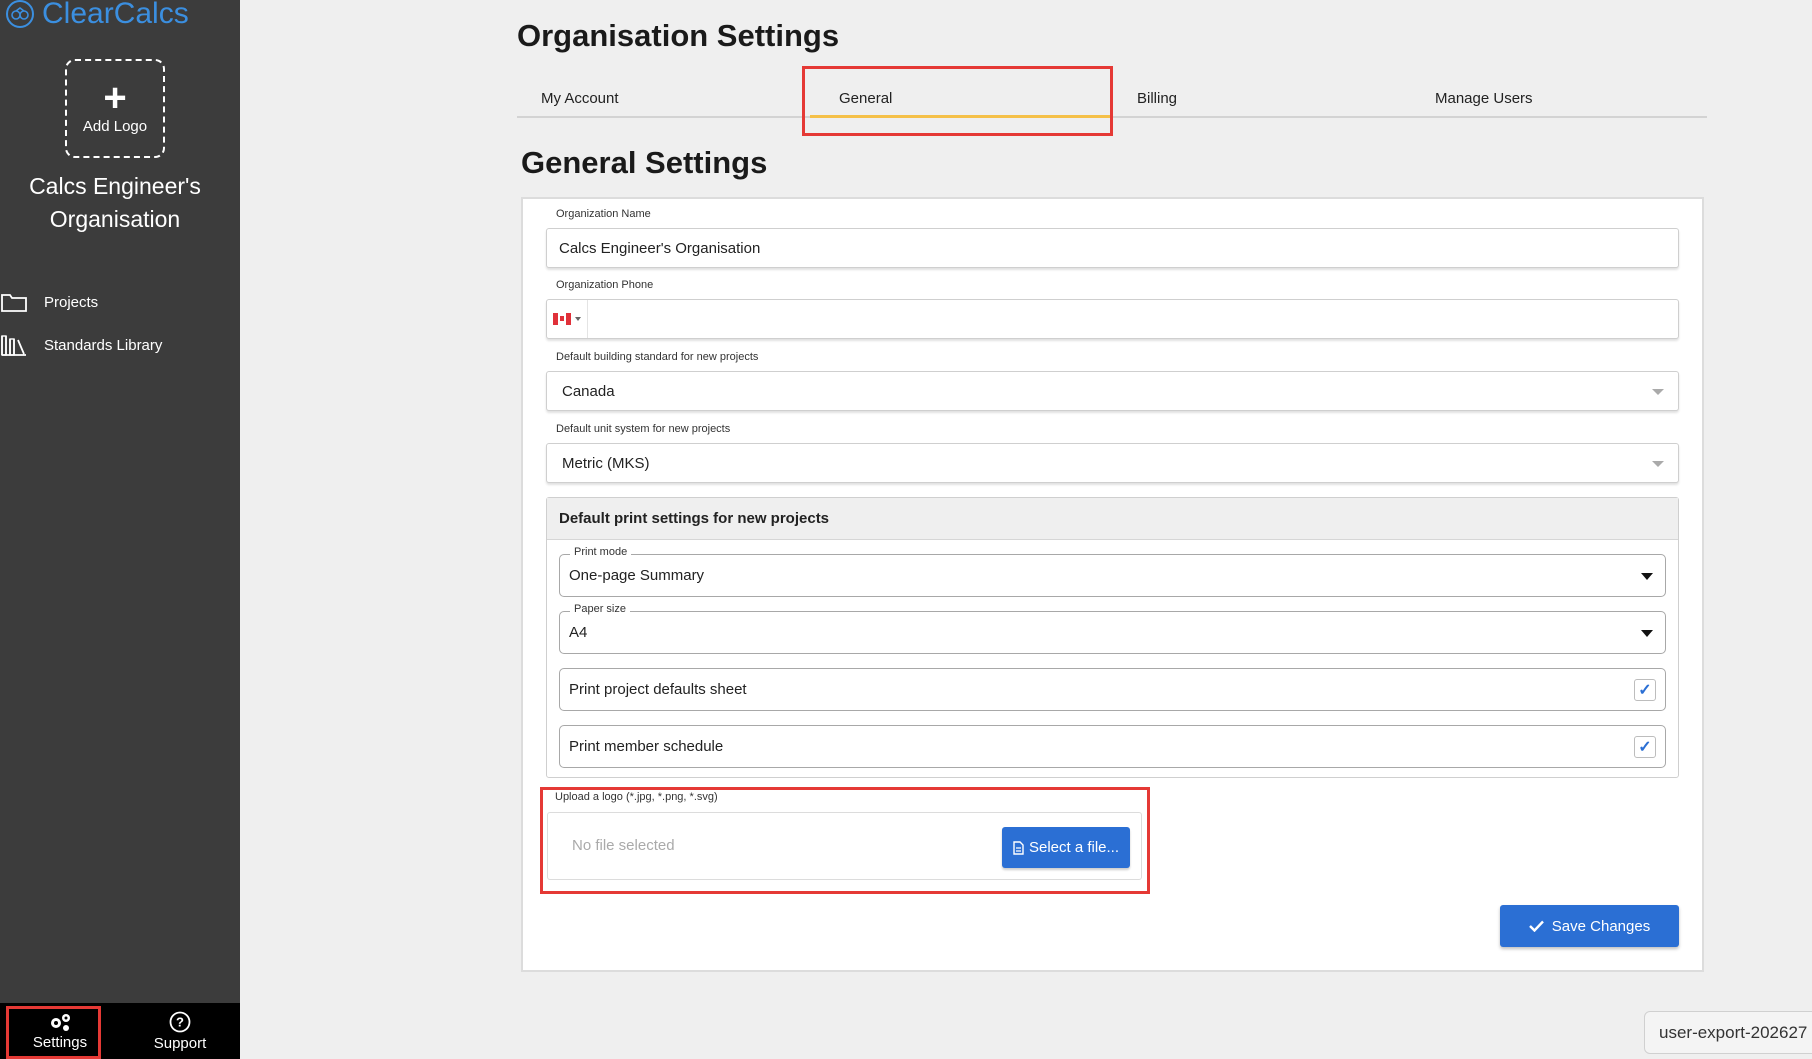 Image resolution: width=1812 pixels, height=1059 pixels. I want to click on print-mode-value: One-page Summary, so click(637, 575).